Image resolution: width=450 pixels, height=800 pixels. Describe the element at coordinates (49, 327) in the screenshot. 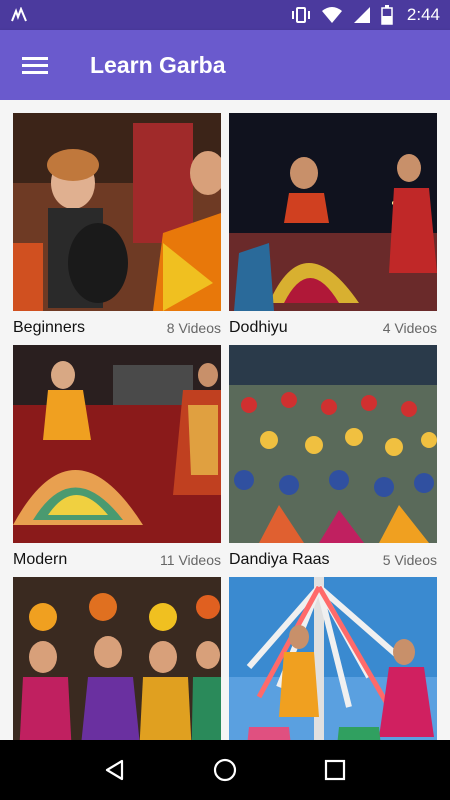

I see `category-name: Beginners` at that location.